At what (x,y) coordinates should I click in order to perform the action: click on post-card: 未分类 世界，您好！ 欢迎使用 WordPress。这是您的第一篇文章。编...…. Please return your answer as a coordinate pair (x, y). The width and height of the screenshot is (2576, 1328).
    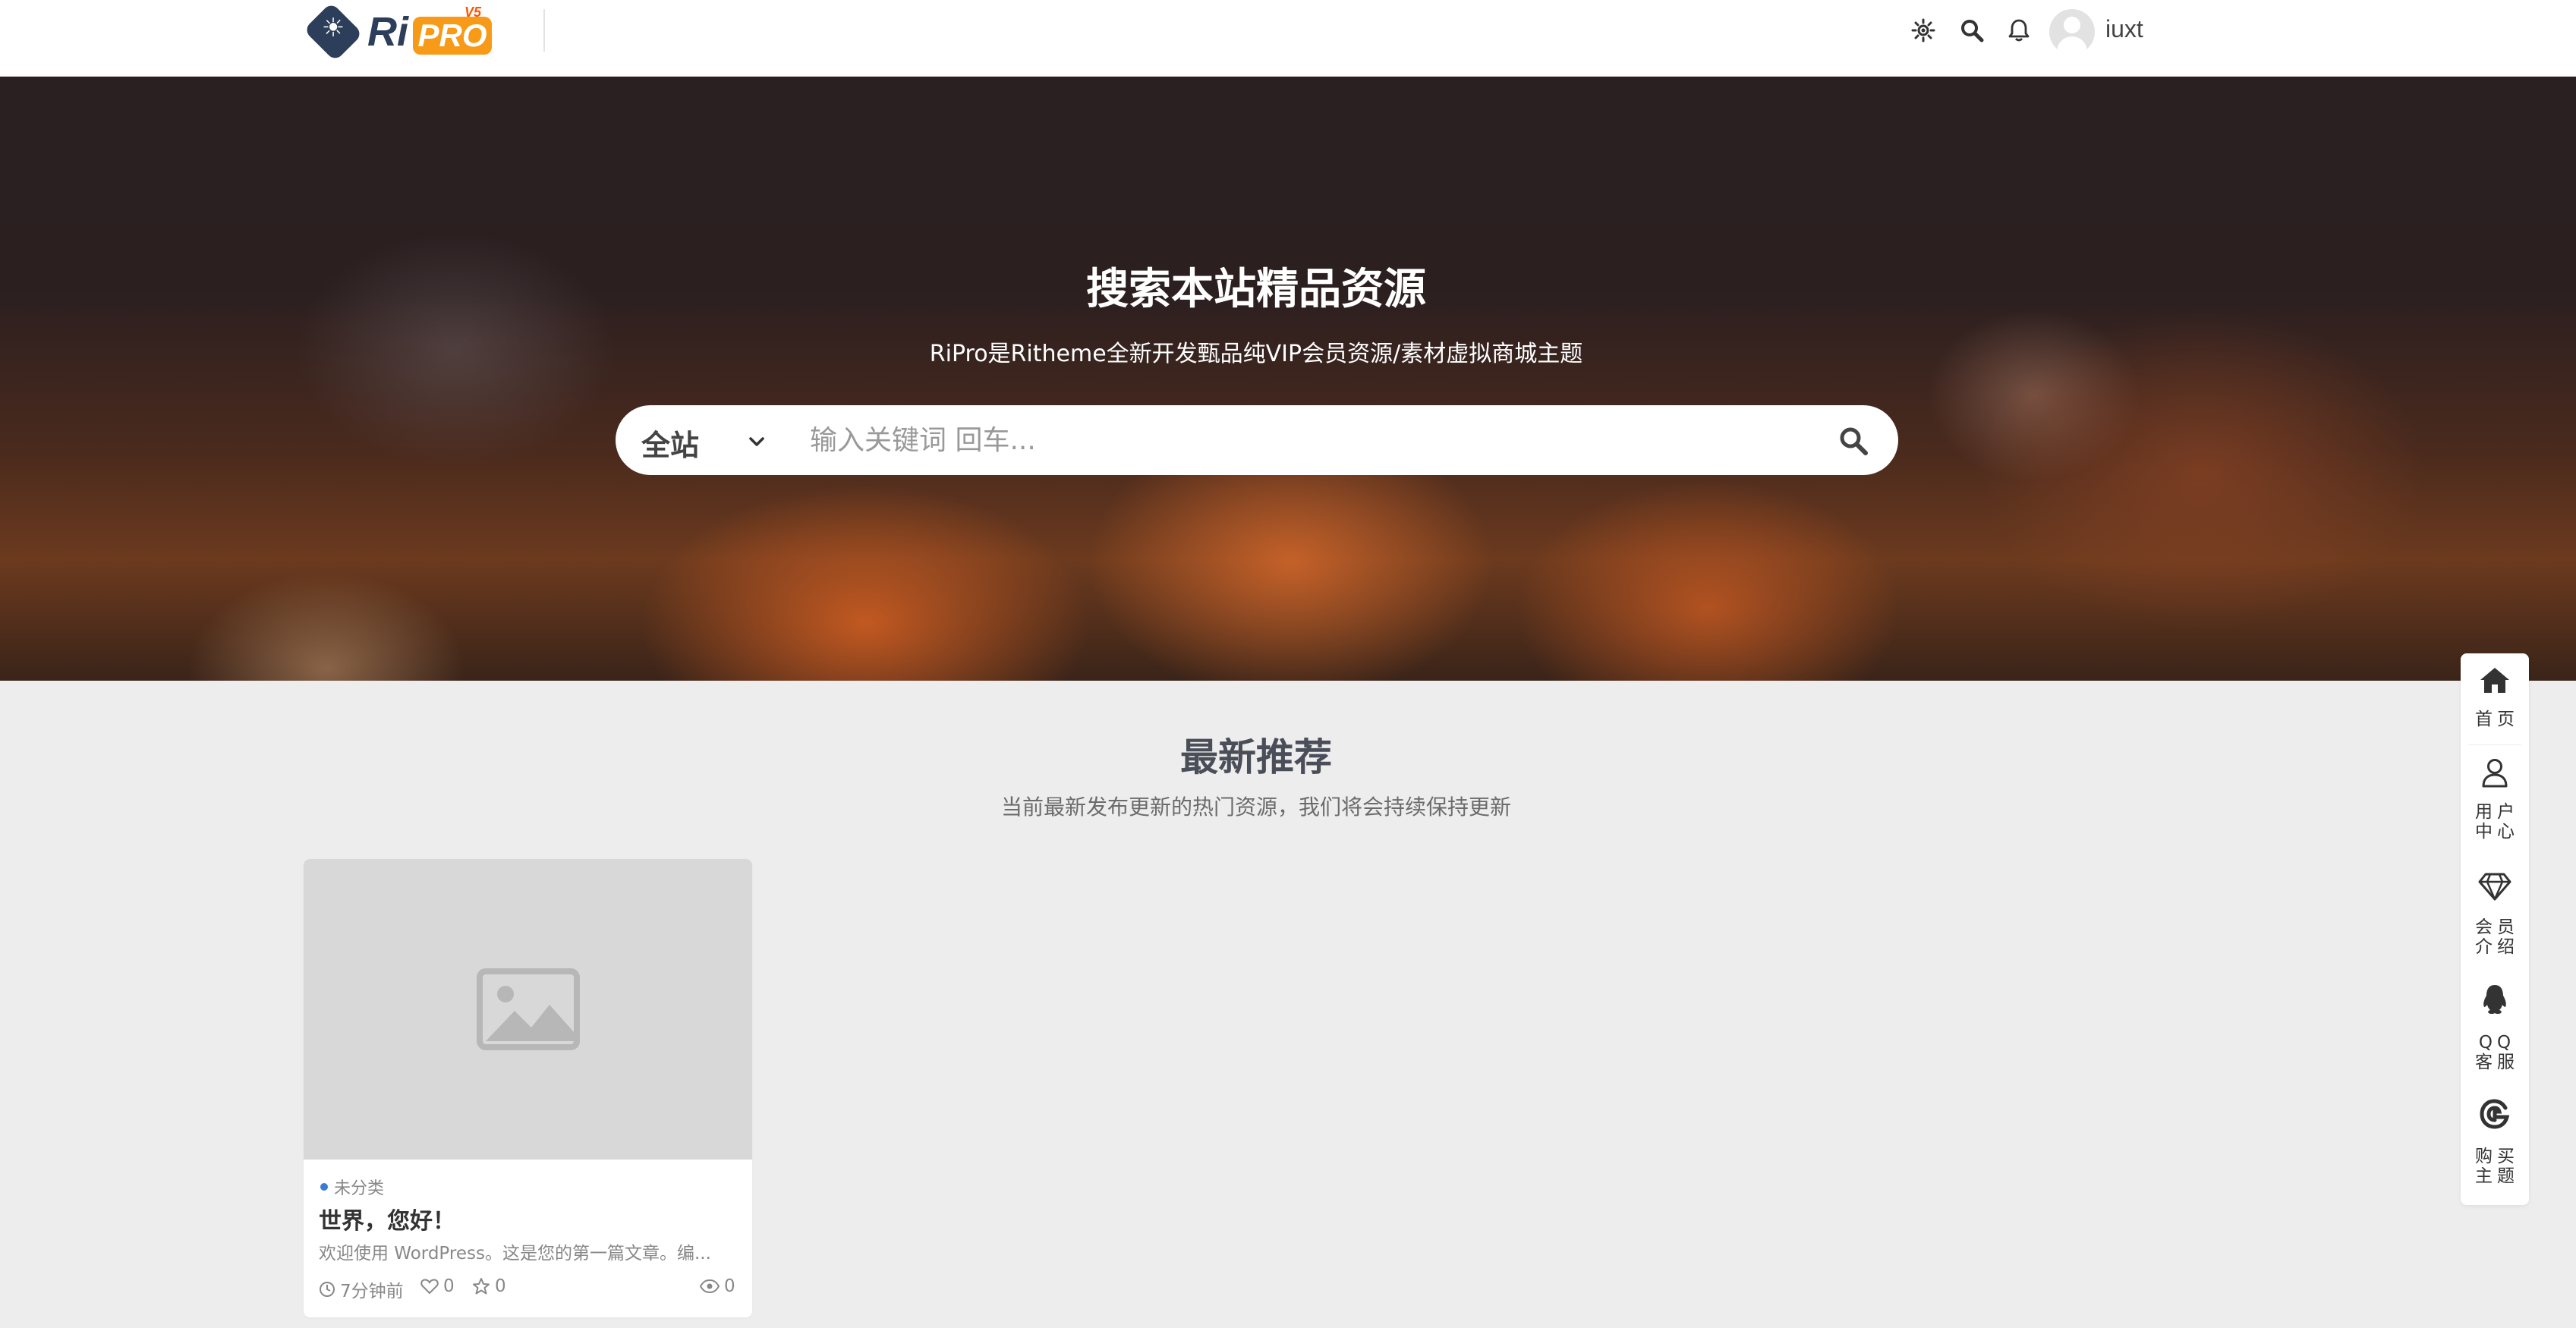
    Looking at the image, I should click on (528, 1088).